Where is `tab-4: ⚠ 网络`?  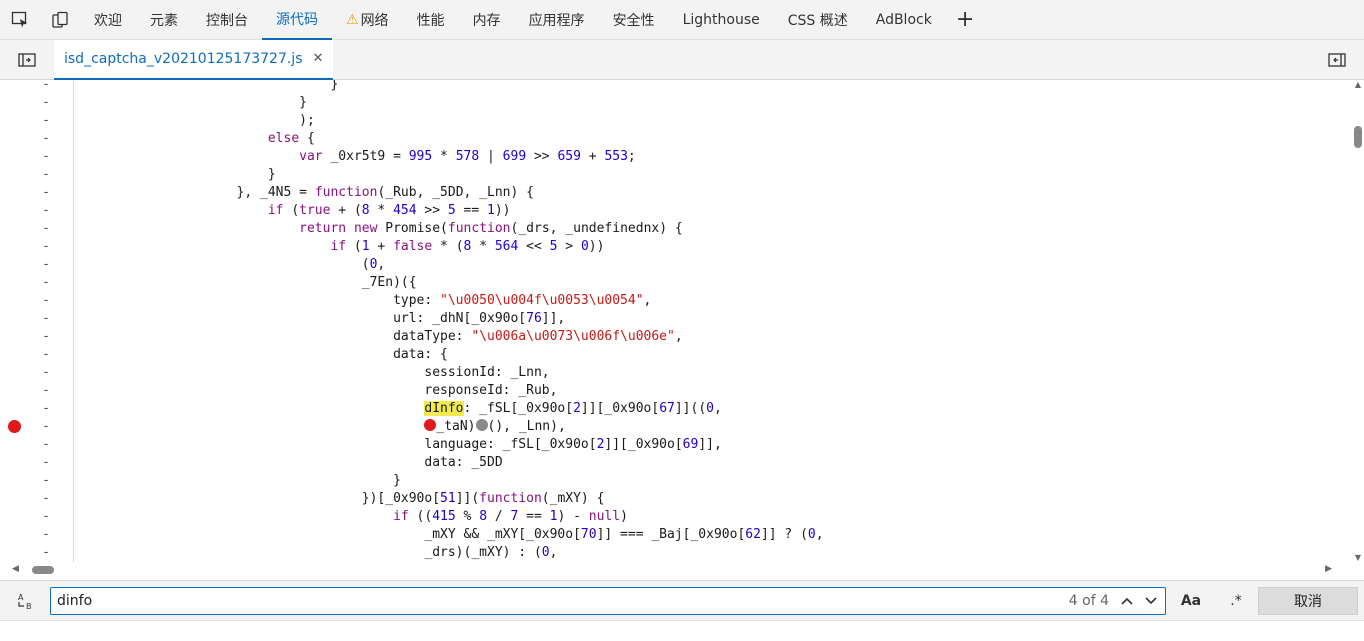
tab-4: ⚠ 网络 is located at coordinates (367, 20).